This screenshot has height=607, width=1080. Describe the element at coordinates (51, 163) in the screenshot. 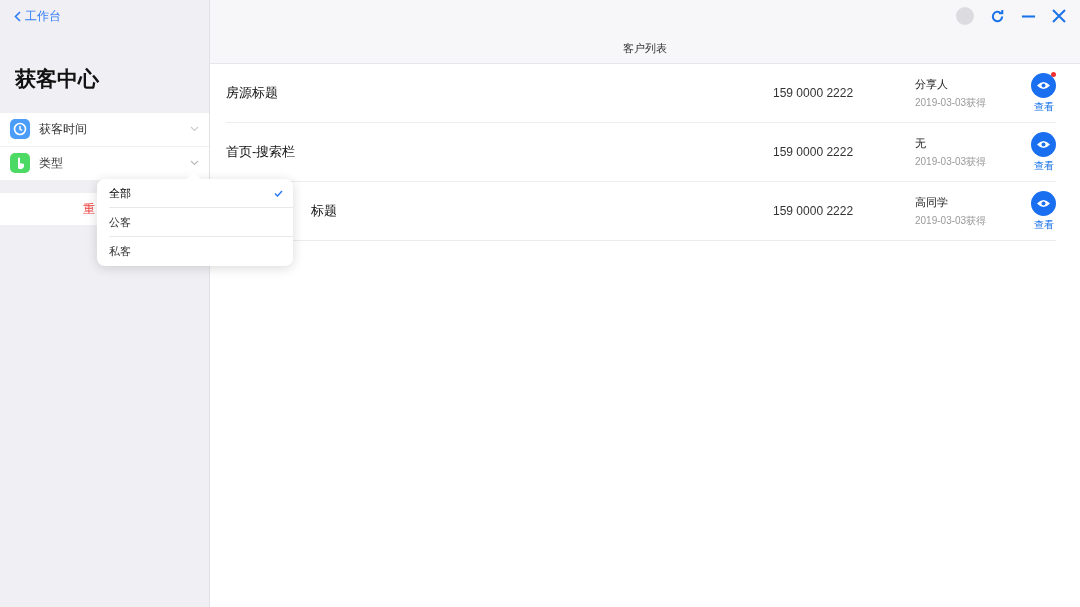

I see `filter-label: 类型` at that location.